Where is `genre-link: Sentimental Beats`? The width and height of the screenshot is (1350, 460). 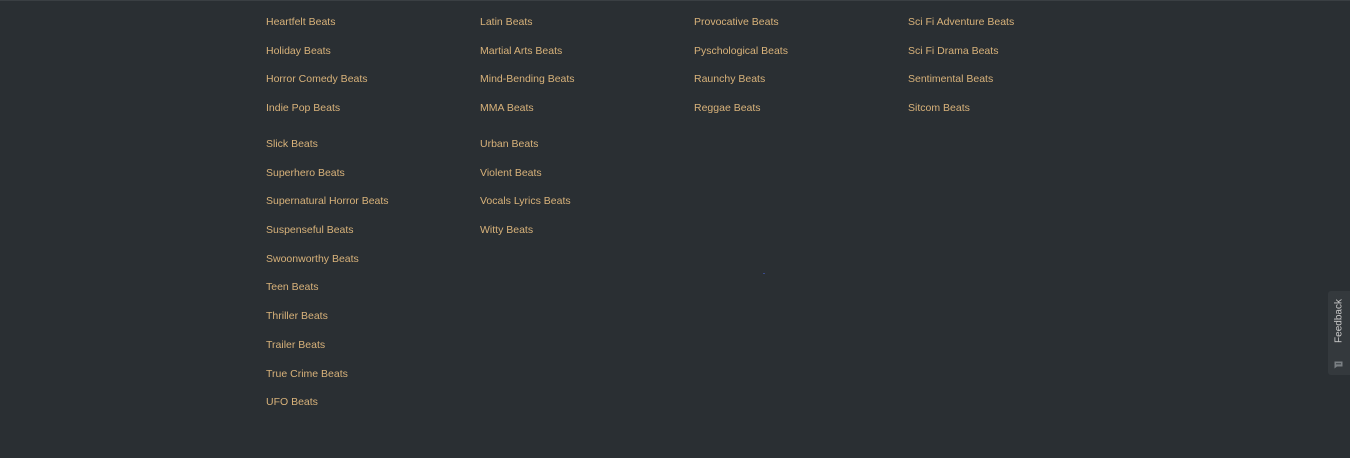 genre-link: Sentimental Beats is located at coordinates (1015, 79).